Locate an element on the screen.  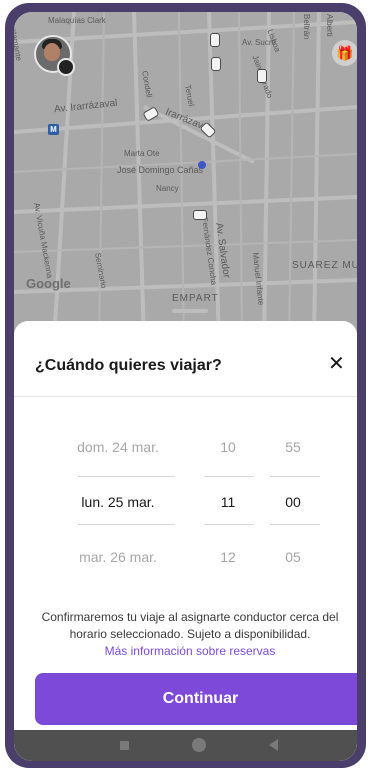
hour-selected: 11 is located at coordinates (228, 502).